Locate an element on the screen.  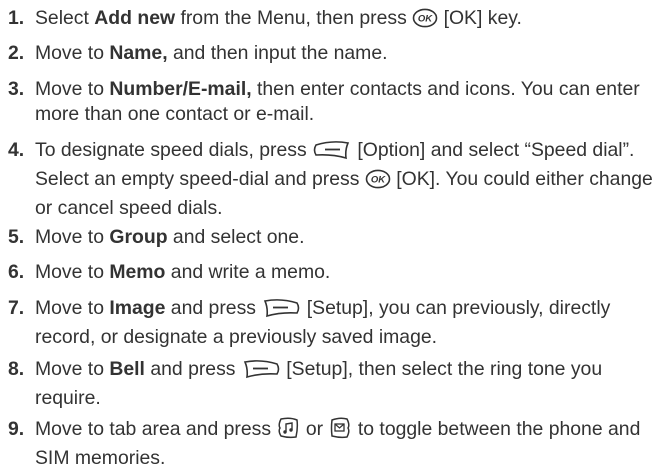
step-6: 6. Move to Memo and write a memo. is located at coordinates (330, 272).